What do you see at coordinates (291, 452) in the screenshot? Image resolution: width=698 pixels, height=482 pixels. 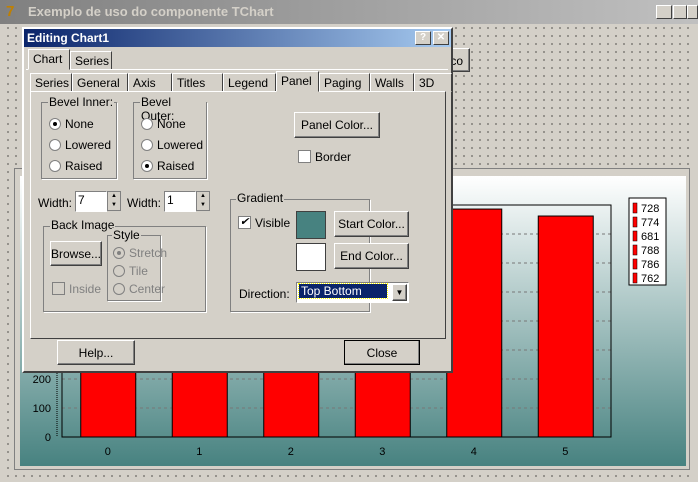 I see `x-tick-label: 2` at bounding box center [291, 452].